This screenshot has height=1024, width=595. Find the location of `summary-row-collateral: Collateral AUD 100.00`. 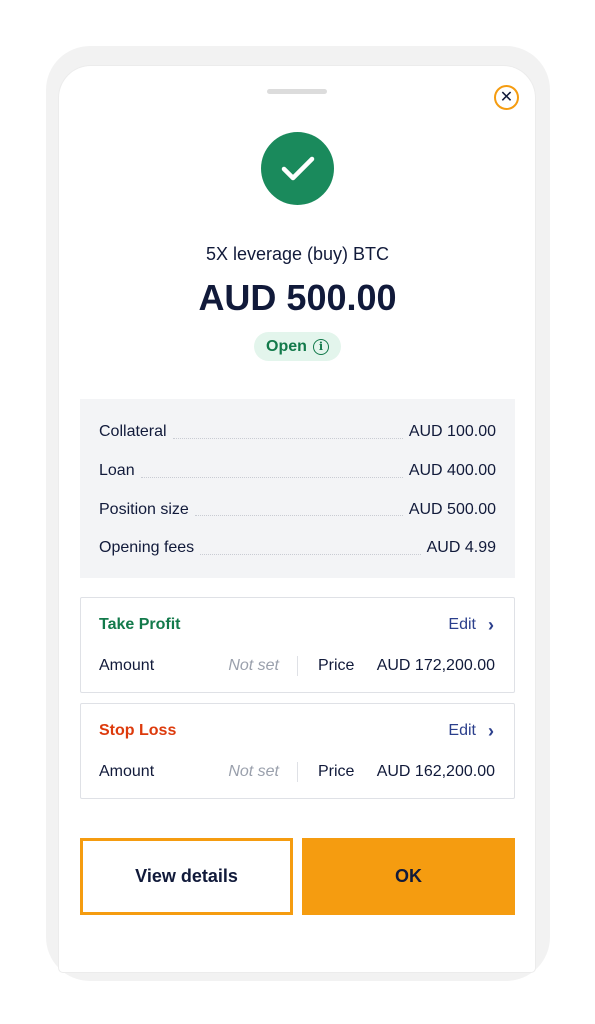

summary-row-collateral: Collateral AUD 100.00 is located at coordinates (297, 432).